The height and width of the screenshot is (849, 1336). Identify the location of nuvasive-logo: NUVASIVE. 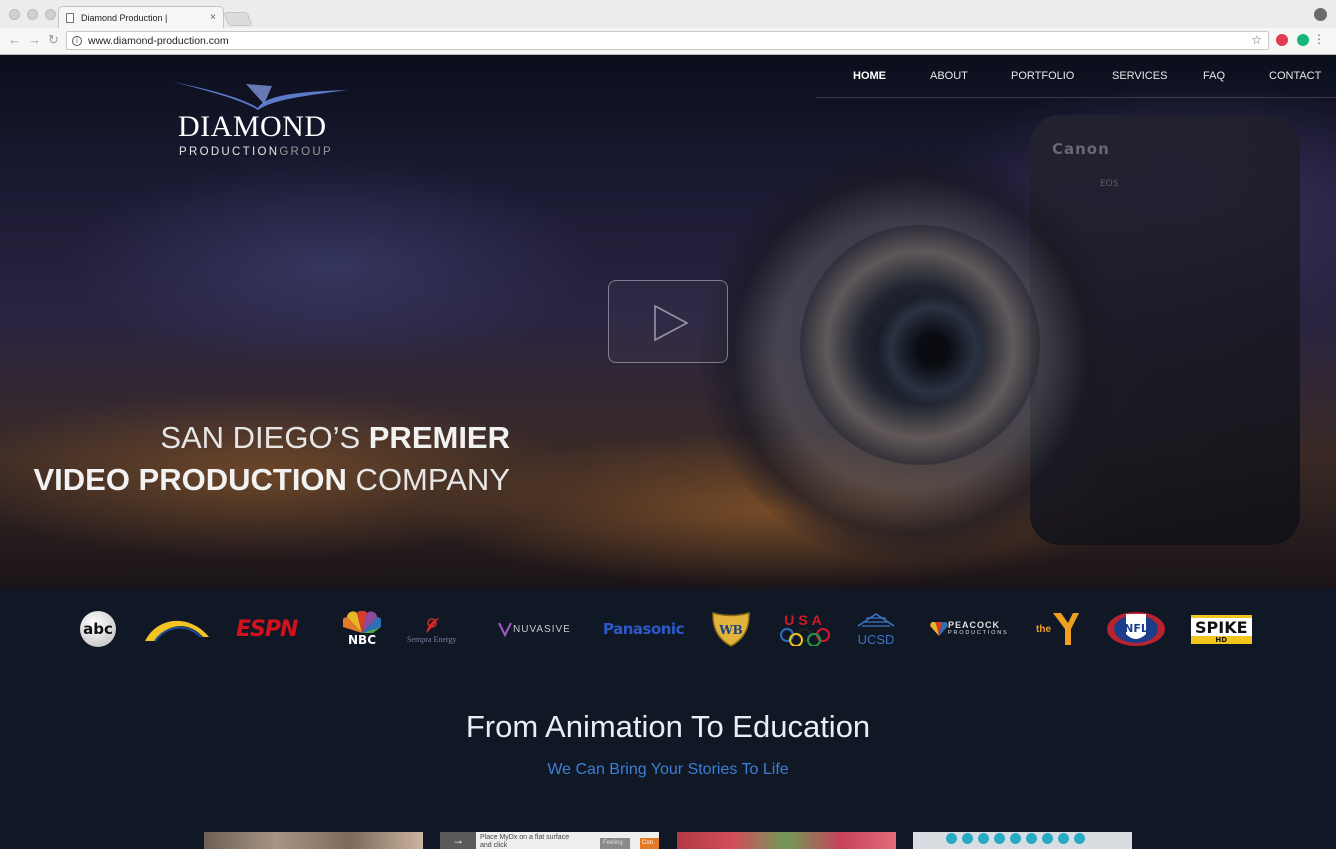
(534, 629).